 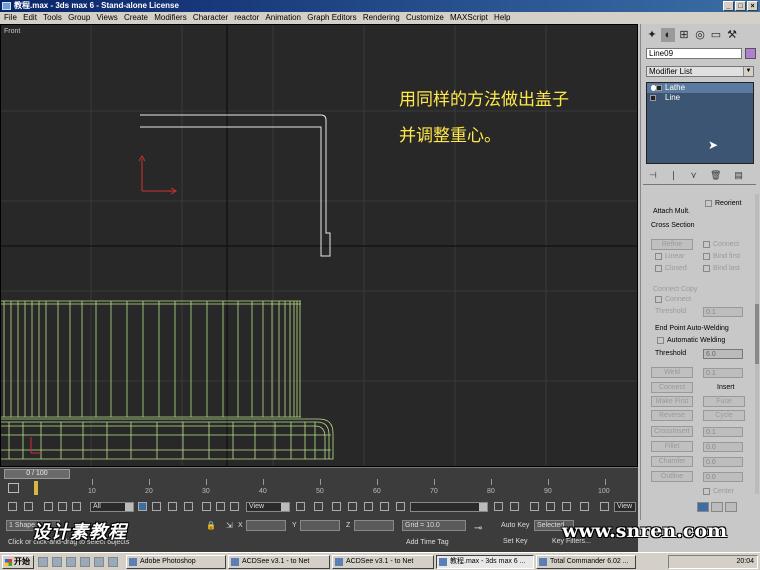 What do you see at coordinates (731, 507) in the screenshot?
I see `pan-icon` at bounding box center [731, 507].